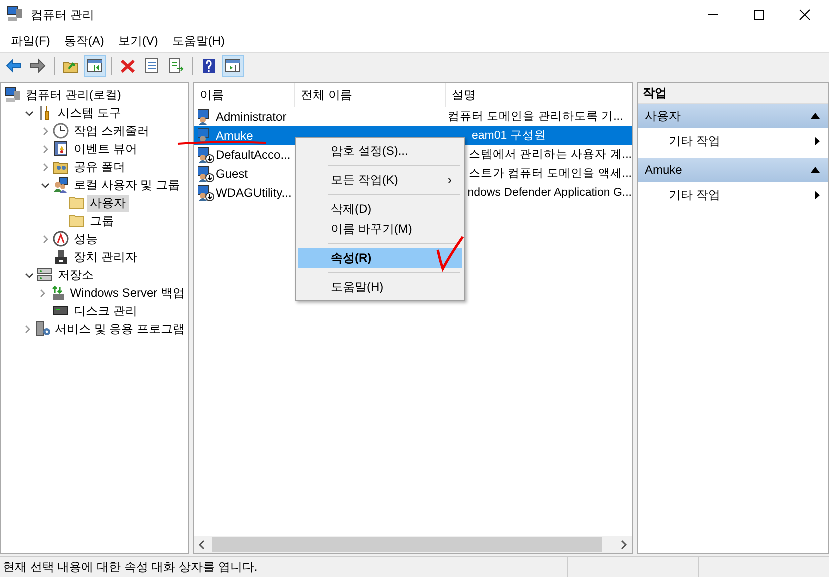  I want to click on user-description: eam01 구성원, so click(508, 136).